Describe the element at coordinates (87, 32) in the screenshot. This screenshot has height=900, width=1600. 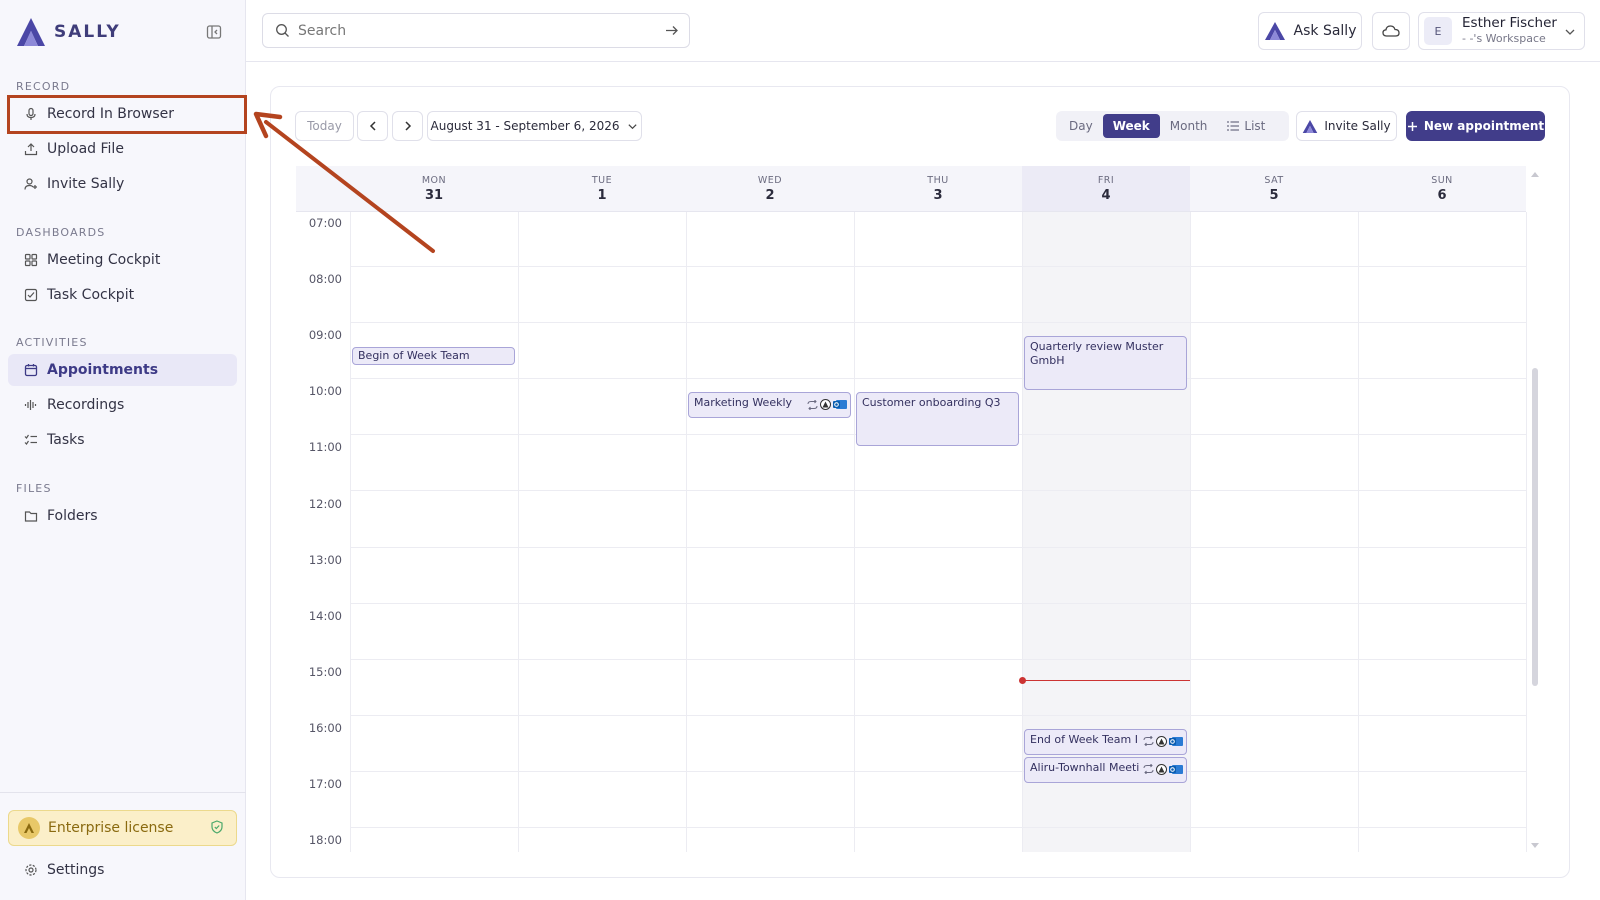
I see `app-name: SALLY` at that location.